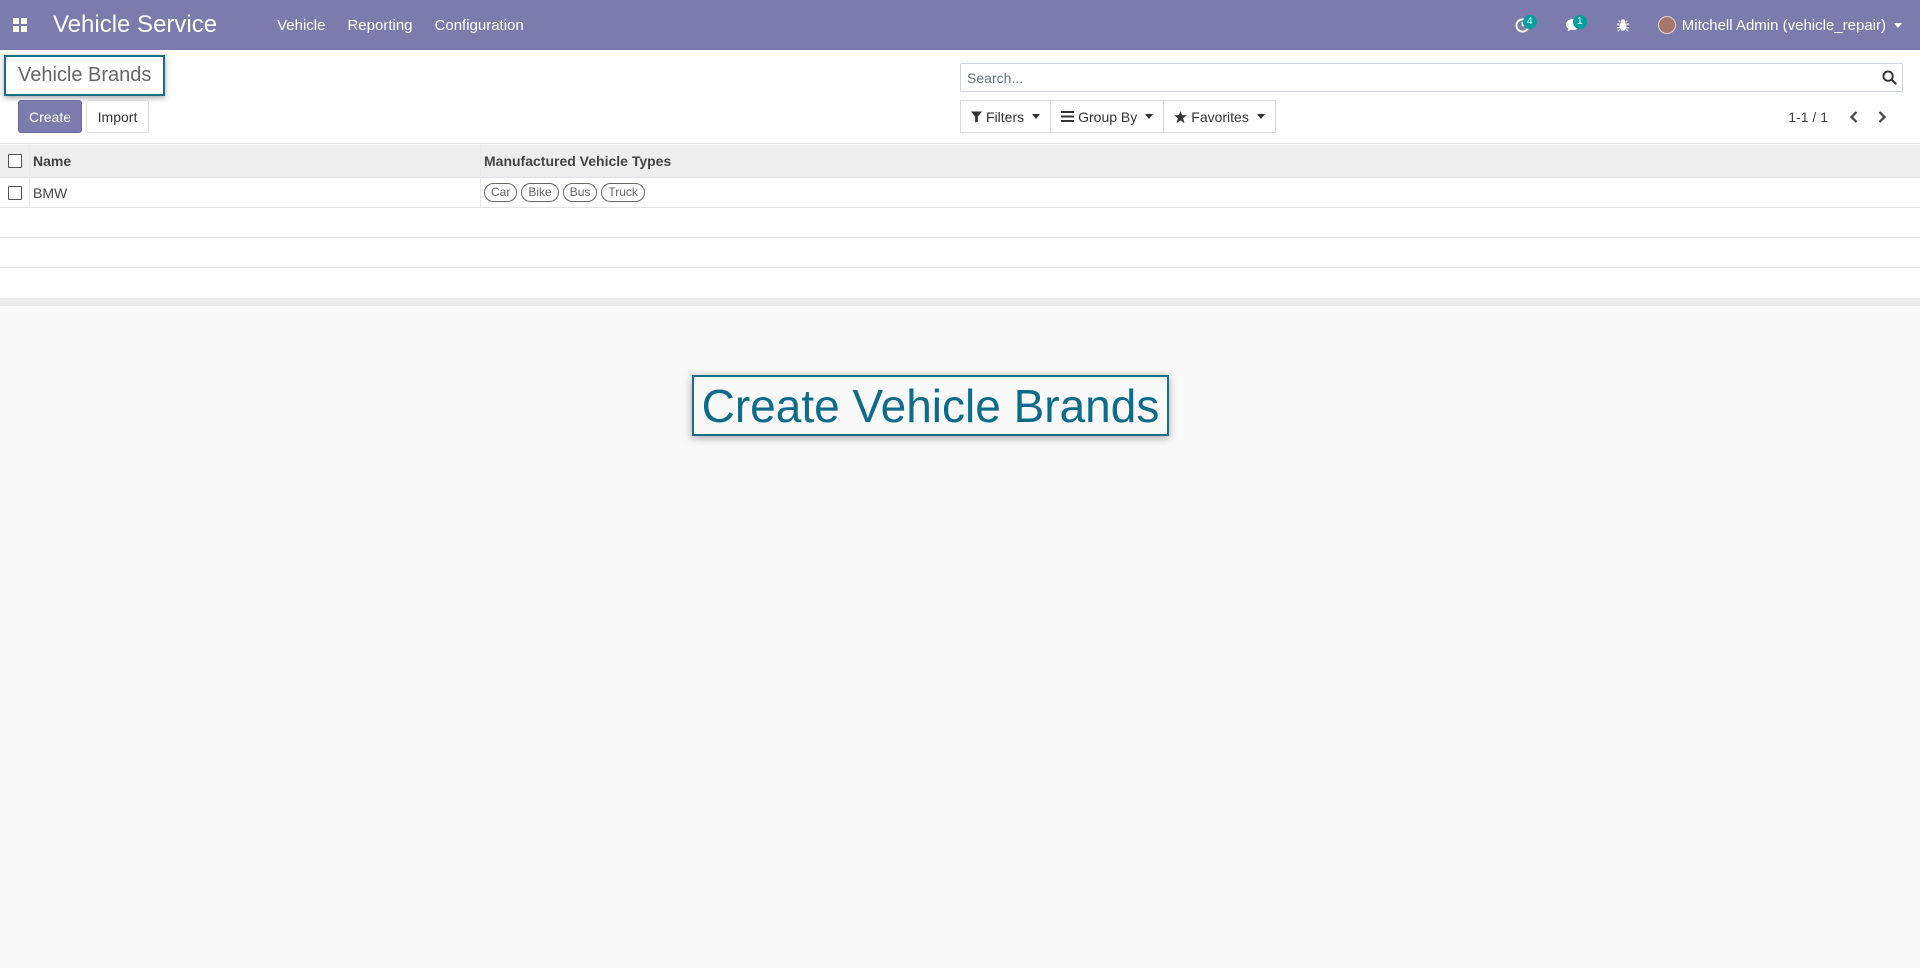 This screenshot has height=968, width=1920. Describe the element at coordinates (255, 192) in the screenshot. I see `brand-name-cell: BMW` at that location.